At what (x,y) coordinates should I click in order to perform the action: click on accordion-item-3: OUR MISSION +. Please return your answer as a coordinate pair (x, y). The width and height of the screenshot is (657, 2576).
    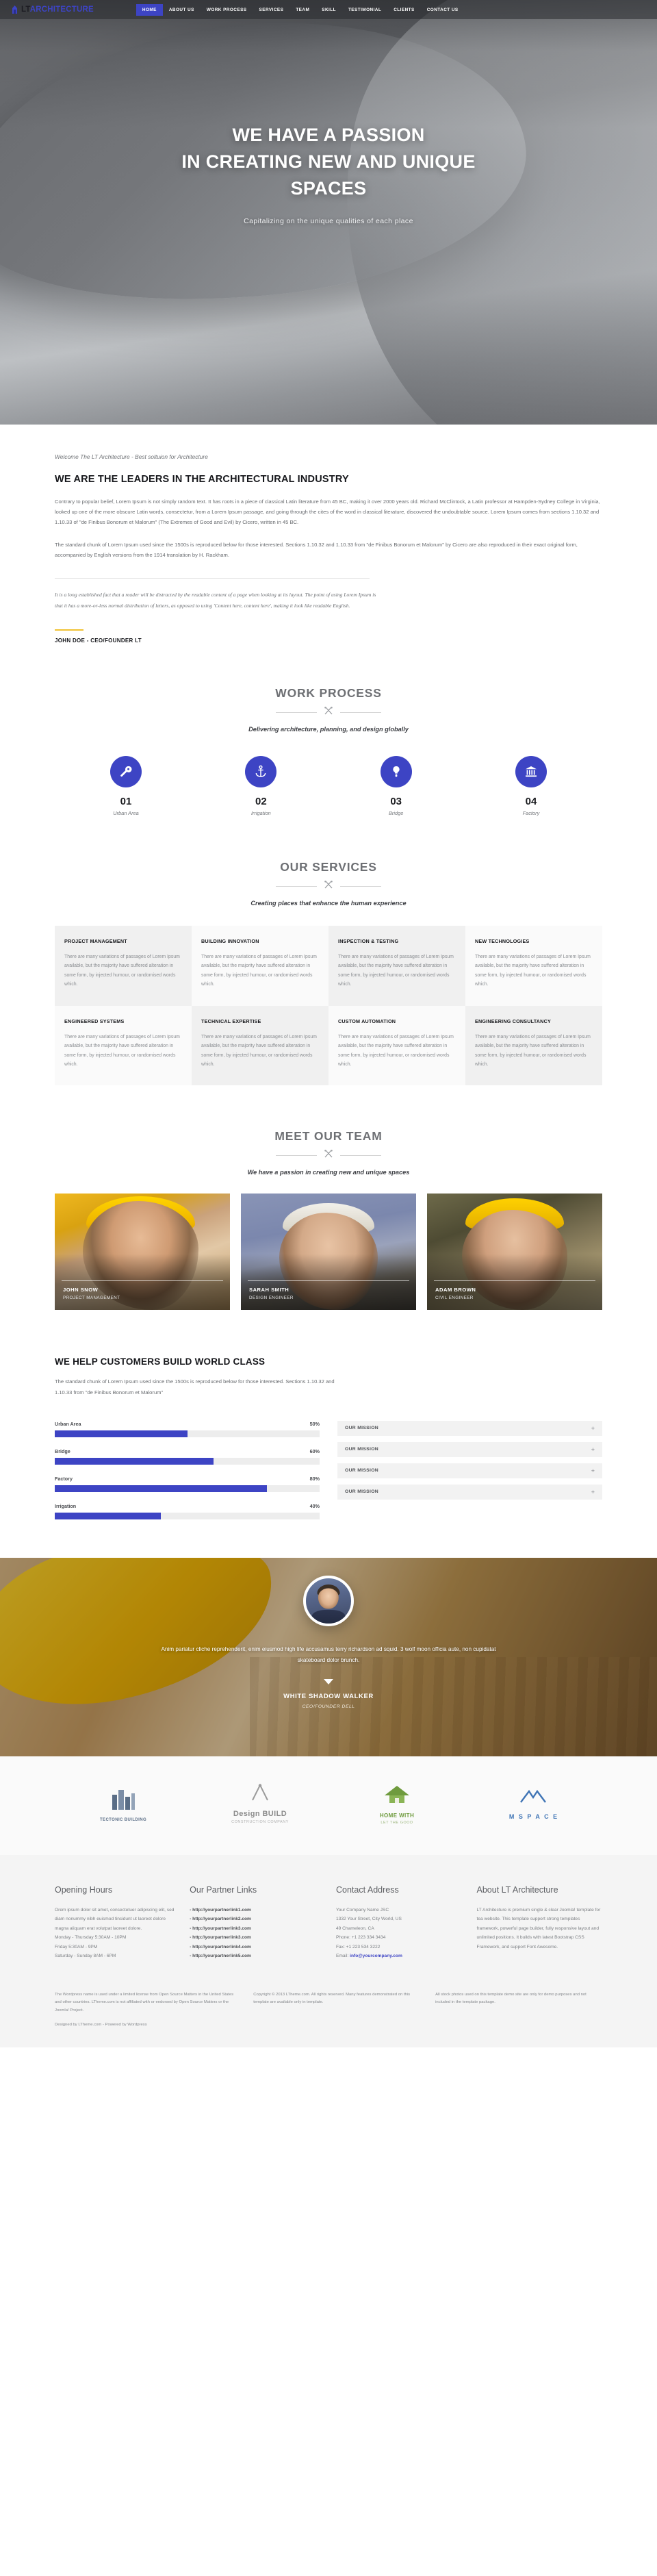
    Looking at the image, I should click on (469, 1470).